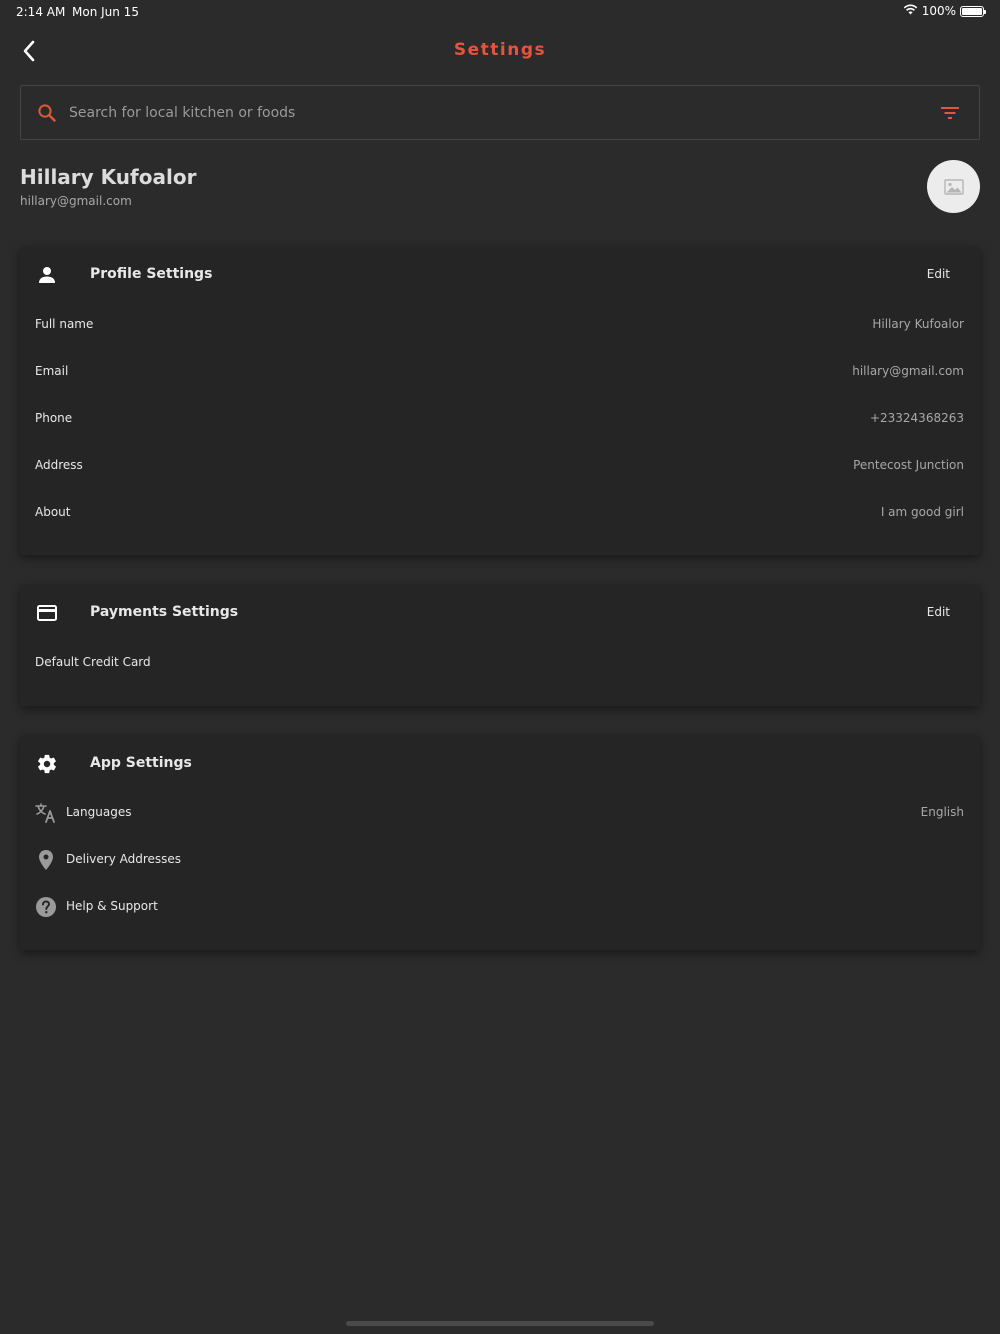  I want to click on image-placeholder-icon, so click(953, 186).